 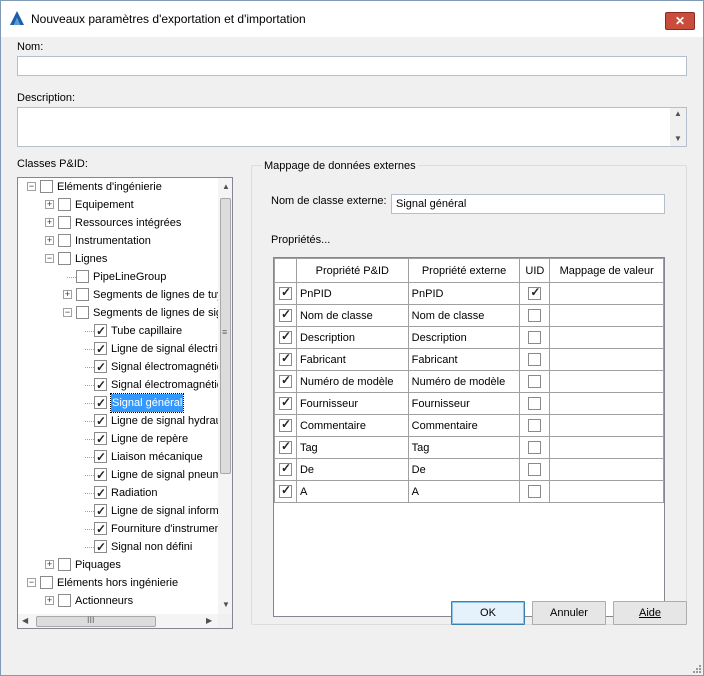 I want to click on tree-item: − Eléments d'ingénierie, so click(x=118, y=187).